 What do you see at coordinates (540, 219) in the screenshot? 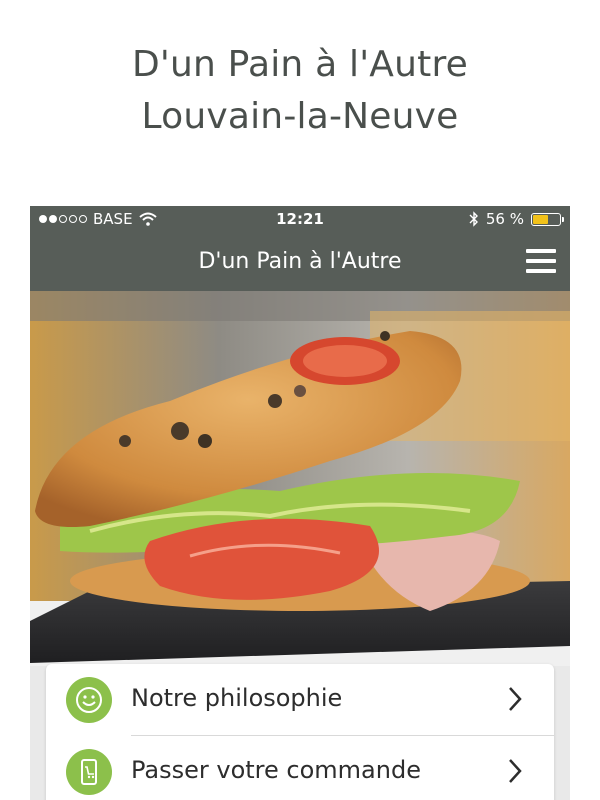
I see `battery-level-fill` at bounding box center [540, 219].